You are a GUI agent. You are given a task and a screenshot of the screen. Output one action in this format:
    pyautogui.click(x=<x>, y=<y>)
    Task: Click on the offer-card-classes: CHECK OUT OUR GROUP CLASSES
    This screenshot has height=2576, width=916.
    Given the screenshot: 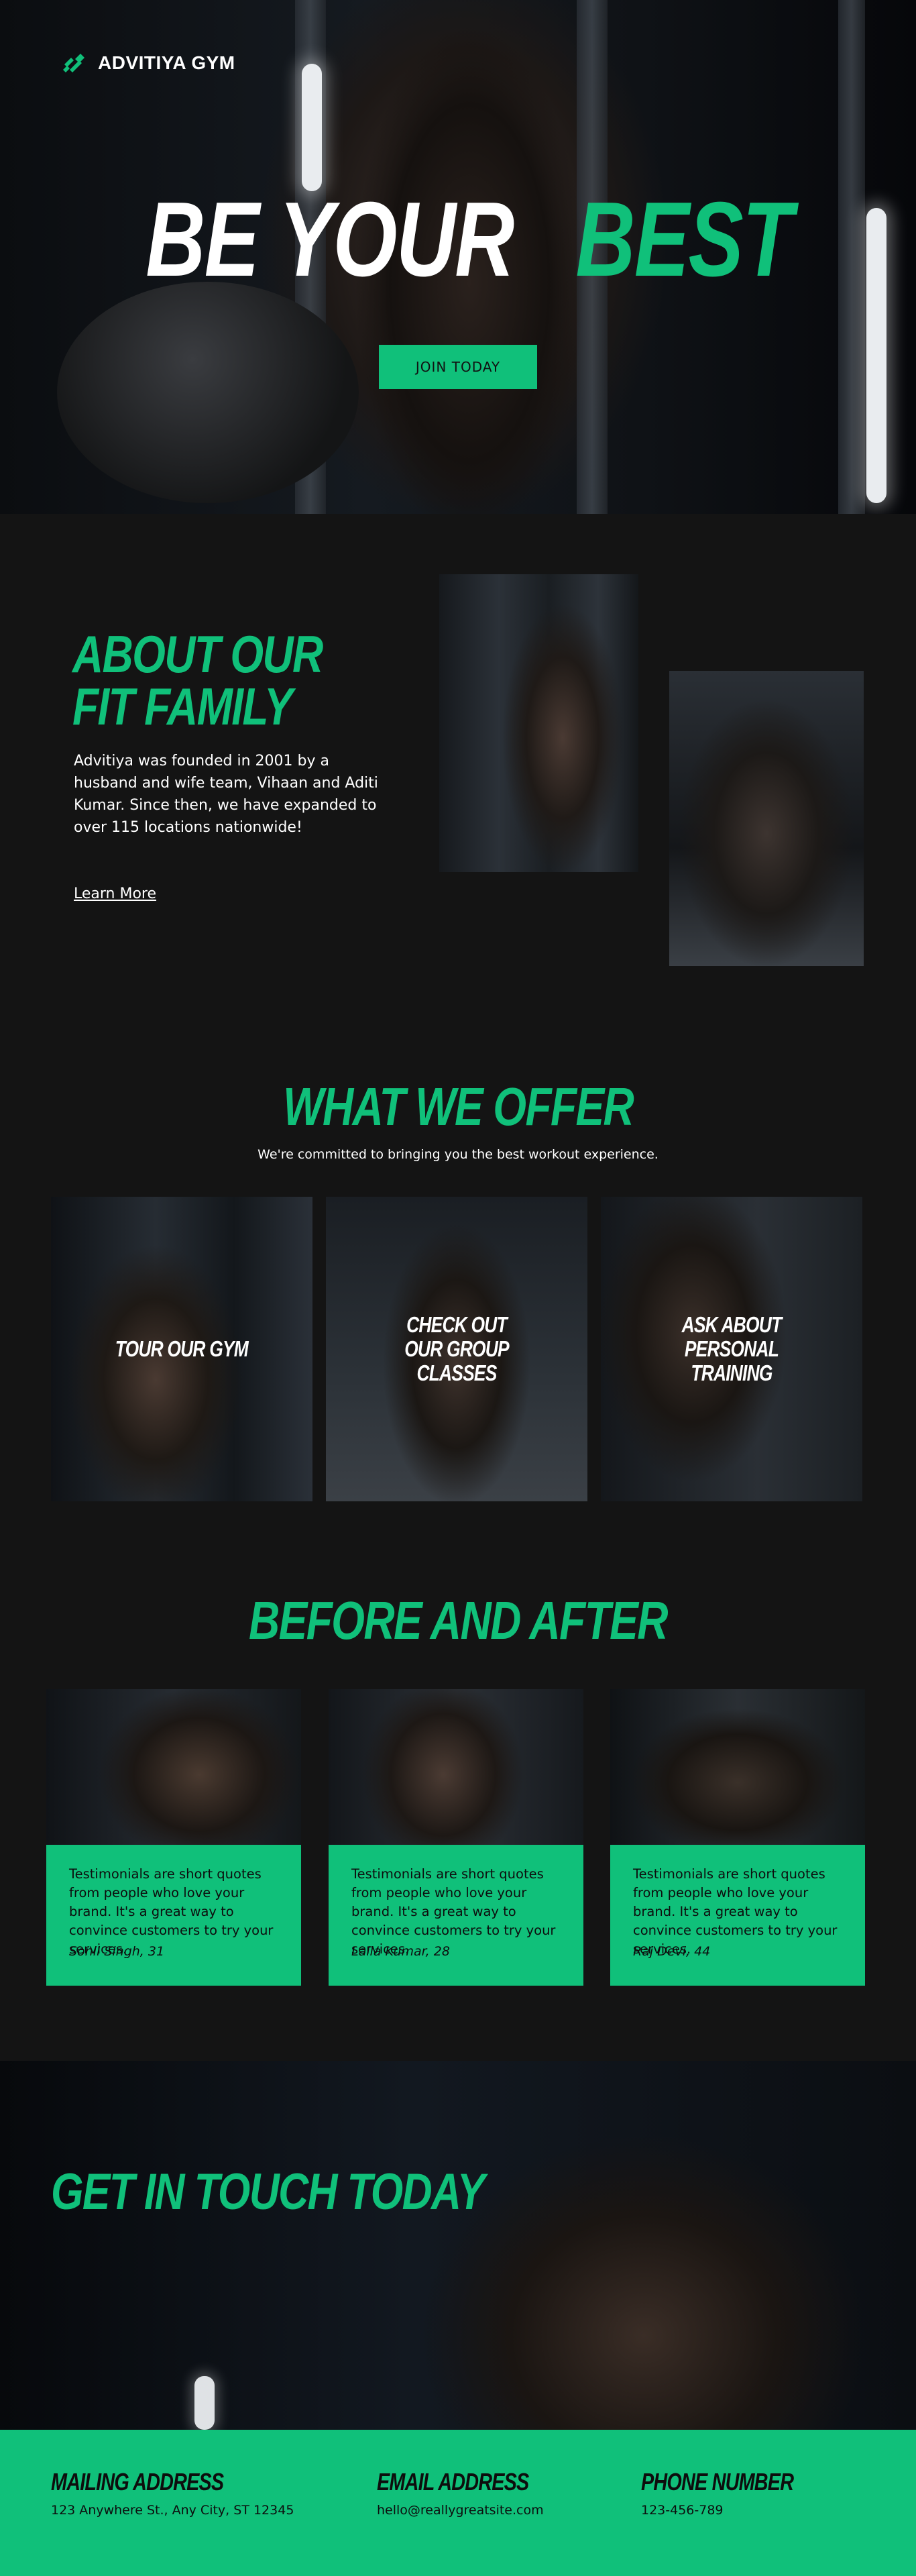 What is the action you would take?
    pyautogui.click(x=456, y=1349)
    